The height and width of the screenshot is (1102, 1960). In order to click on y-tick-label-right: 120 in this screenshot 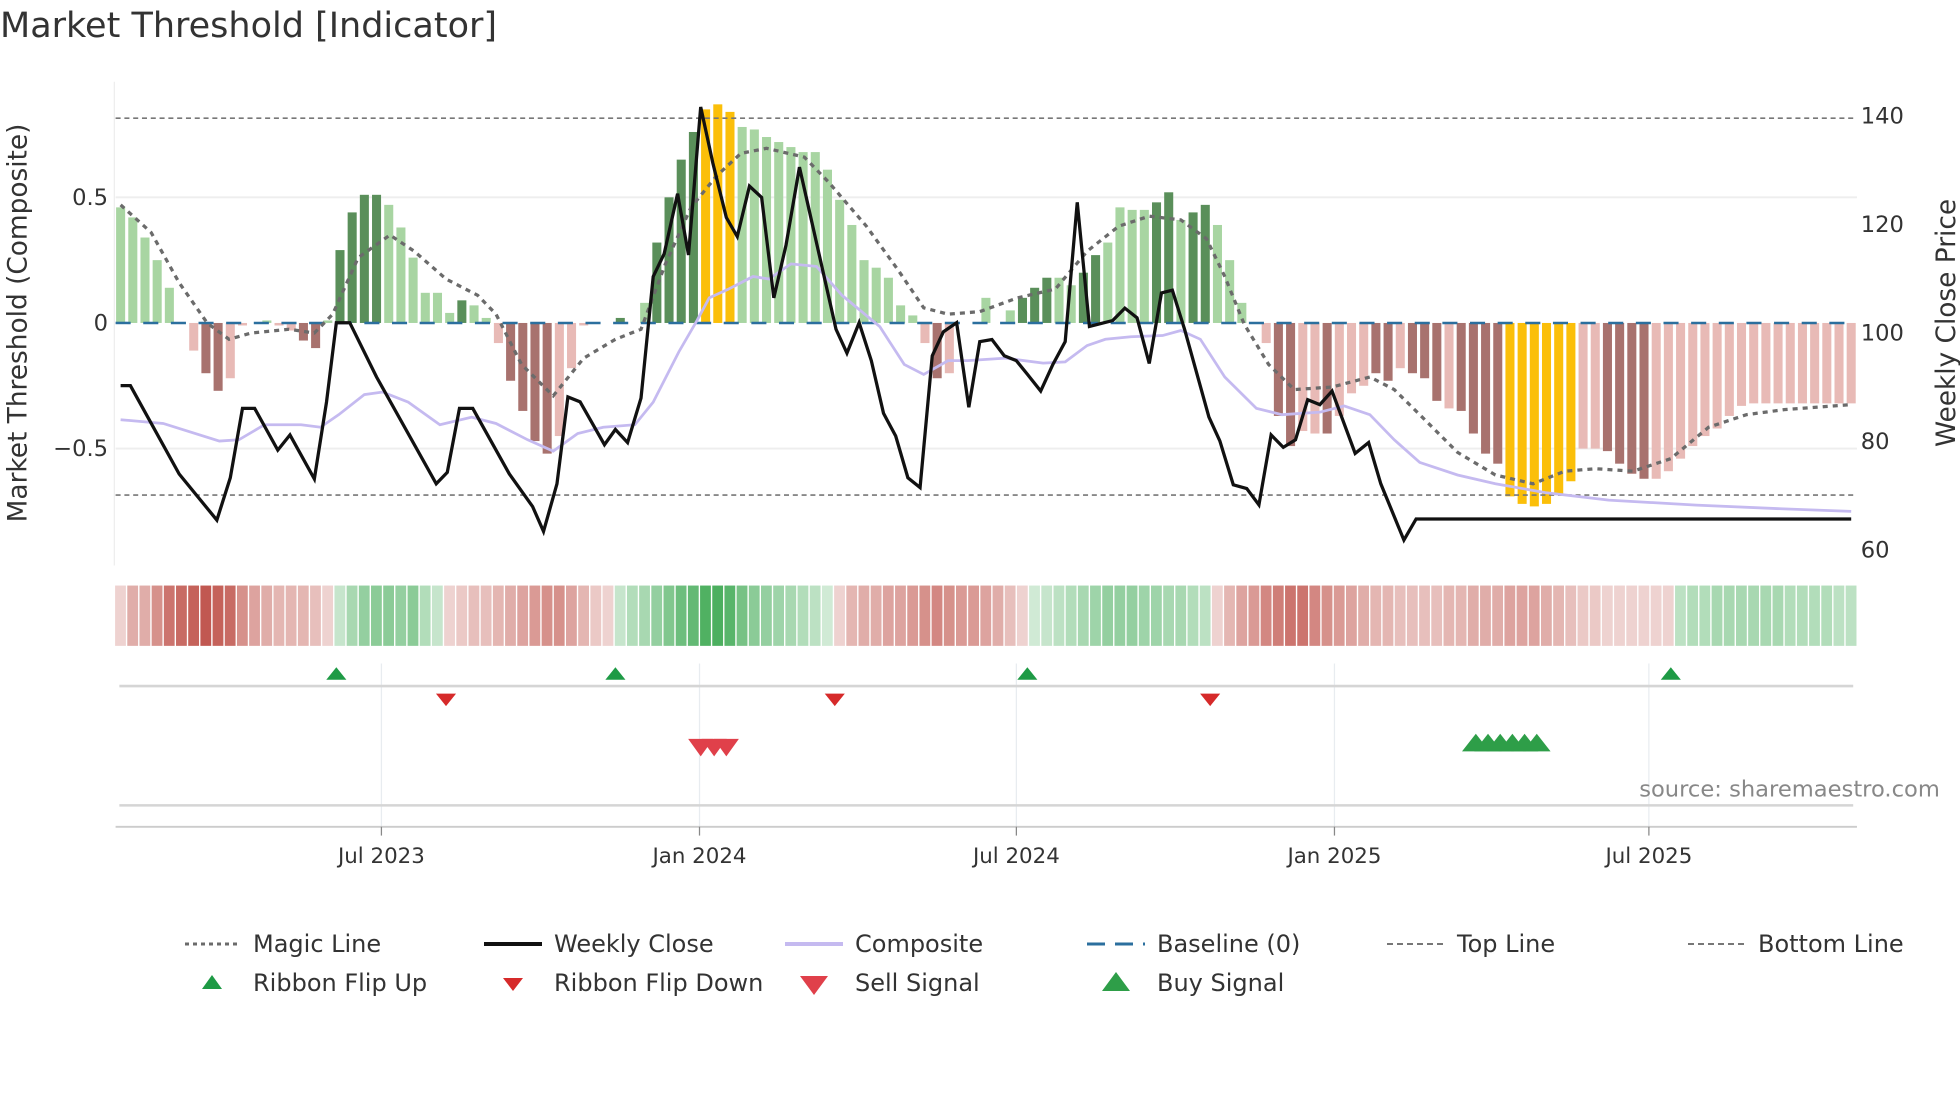, I will do `click(1882, 225)`.